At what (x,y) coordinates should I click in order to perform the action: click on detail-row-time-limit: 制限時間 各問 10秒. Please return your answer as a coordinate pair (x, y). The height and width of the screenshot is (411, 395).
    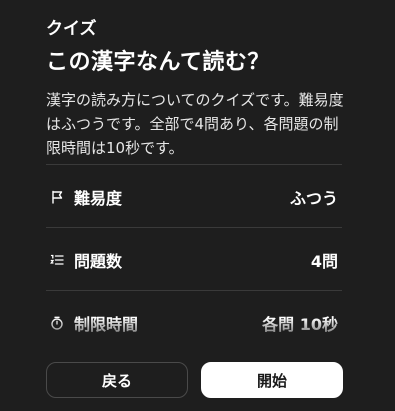
    Looking at the image, I should click on (194, 321).